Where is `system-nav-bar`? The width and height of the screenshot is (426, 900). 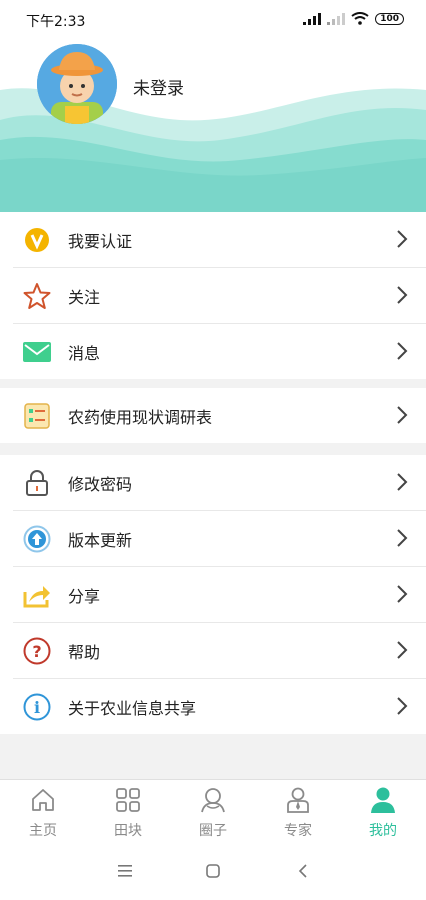 system-nav-bar is located at coordinates (213, 871).